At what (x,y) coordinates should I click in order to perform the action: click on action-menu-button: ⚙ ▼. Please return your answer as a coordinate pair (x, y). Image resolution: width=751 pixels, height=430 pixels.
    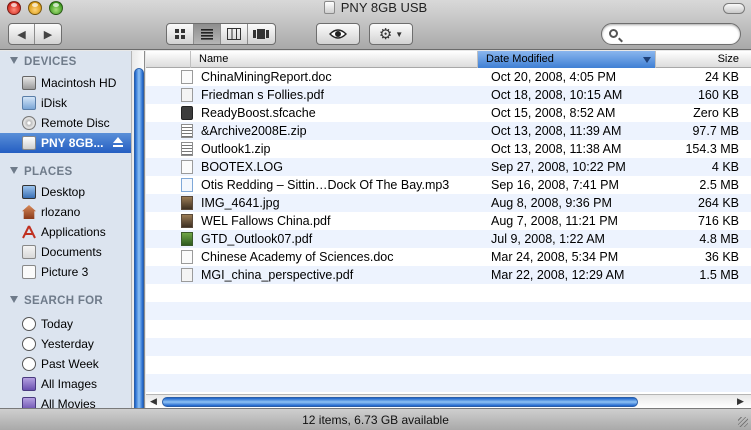
    Looking at the image, I should click on (391, 34).